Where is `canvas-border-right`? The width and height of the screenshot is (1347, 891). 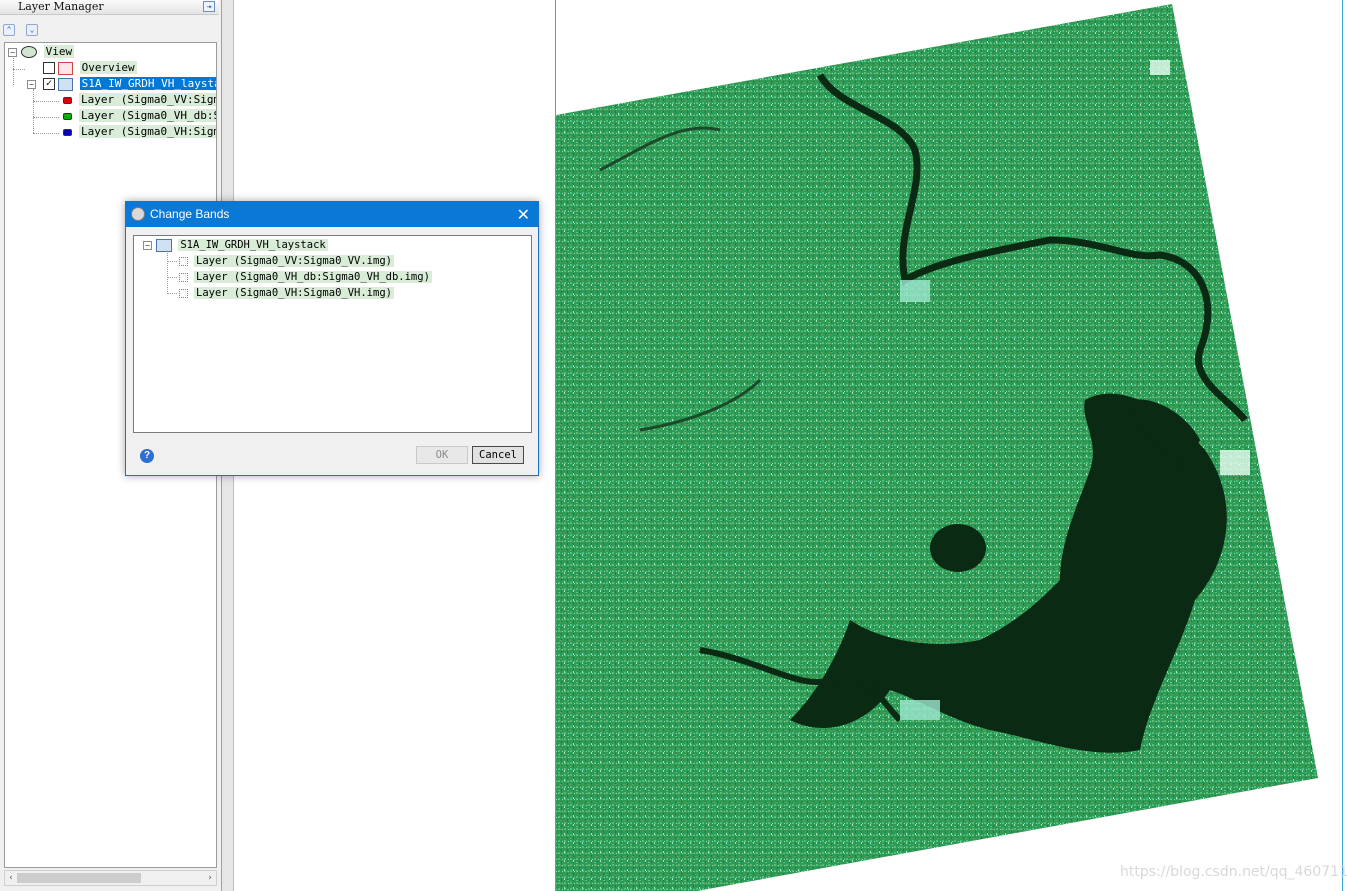
canvas-border-right is located at coordinates (1342, 445).